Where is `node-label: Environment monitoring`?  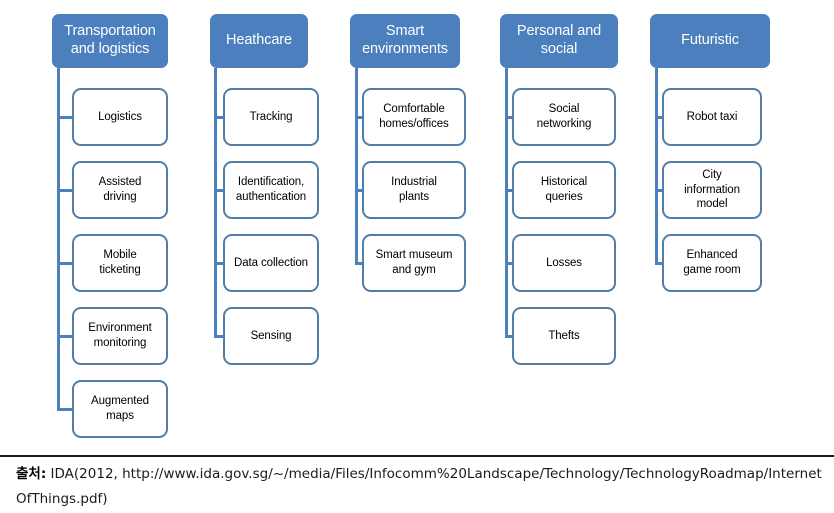
node-label: Environment monitoring is located at coordinates (120, 335).